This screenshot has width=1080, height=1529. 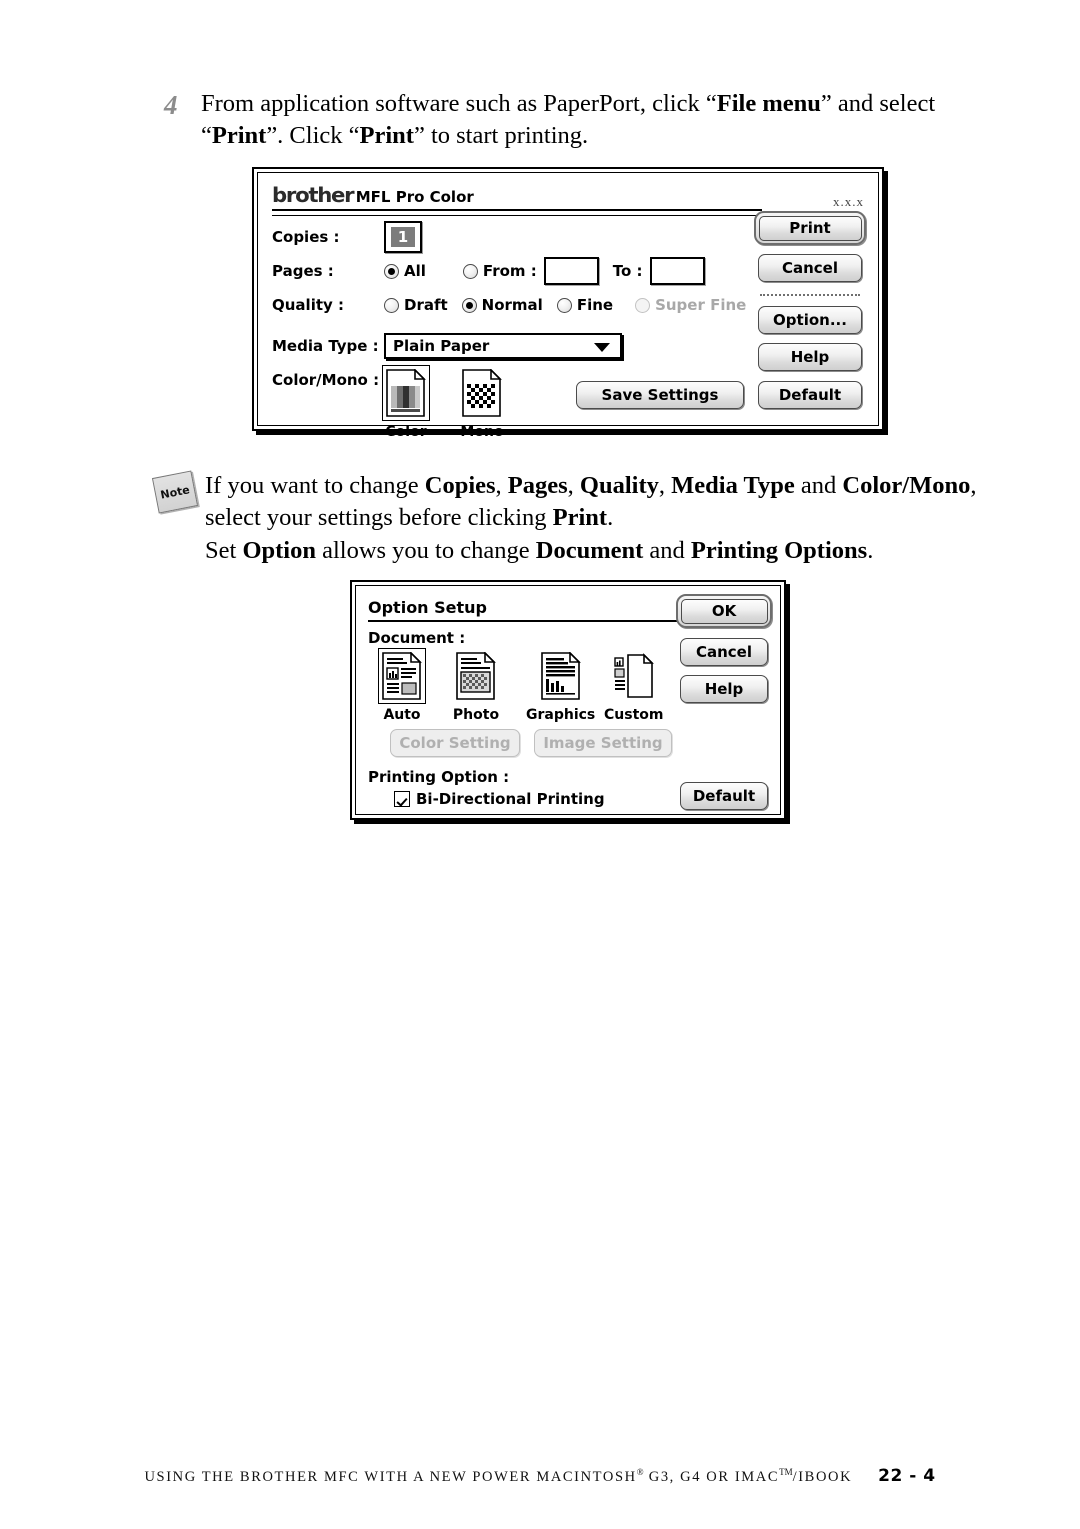 I want to click on option-default-button: Default, so click(x=724, y=796).